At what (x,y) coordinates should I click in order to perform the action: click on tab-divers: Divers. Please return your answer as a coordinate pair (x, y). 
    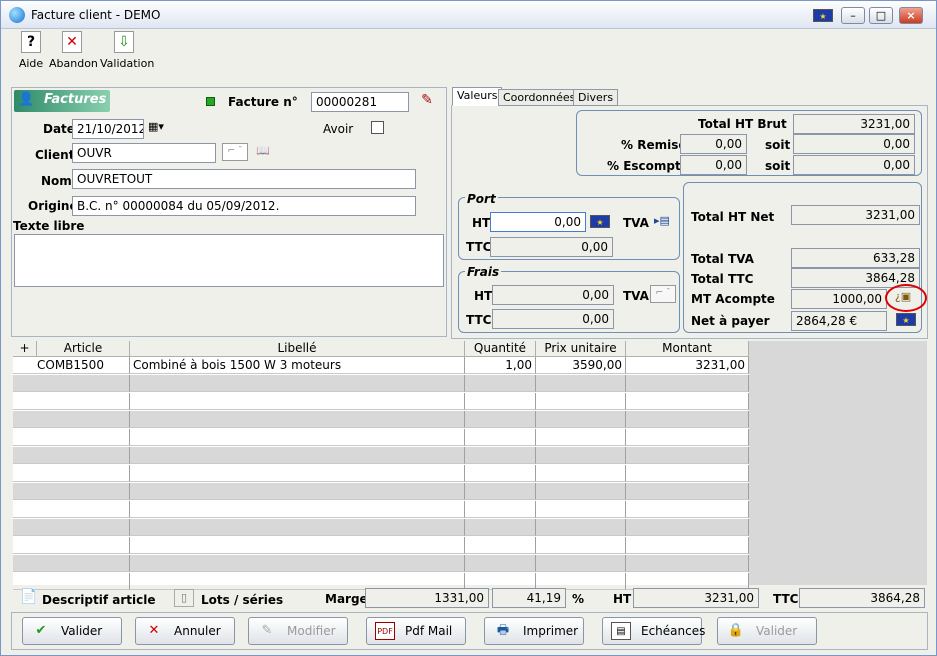
    Looking at the image, I should click on (596, 97).